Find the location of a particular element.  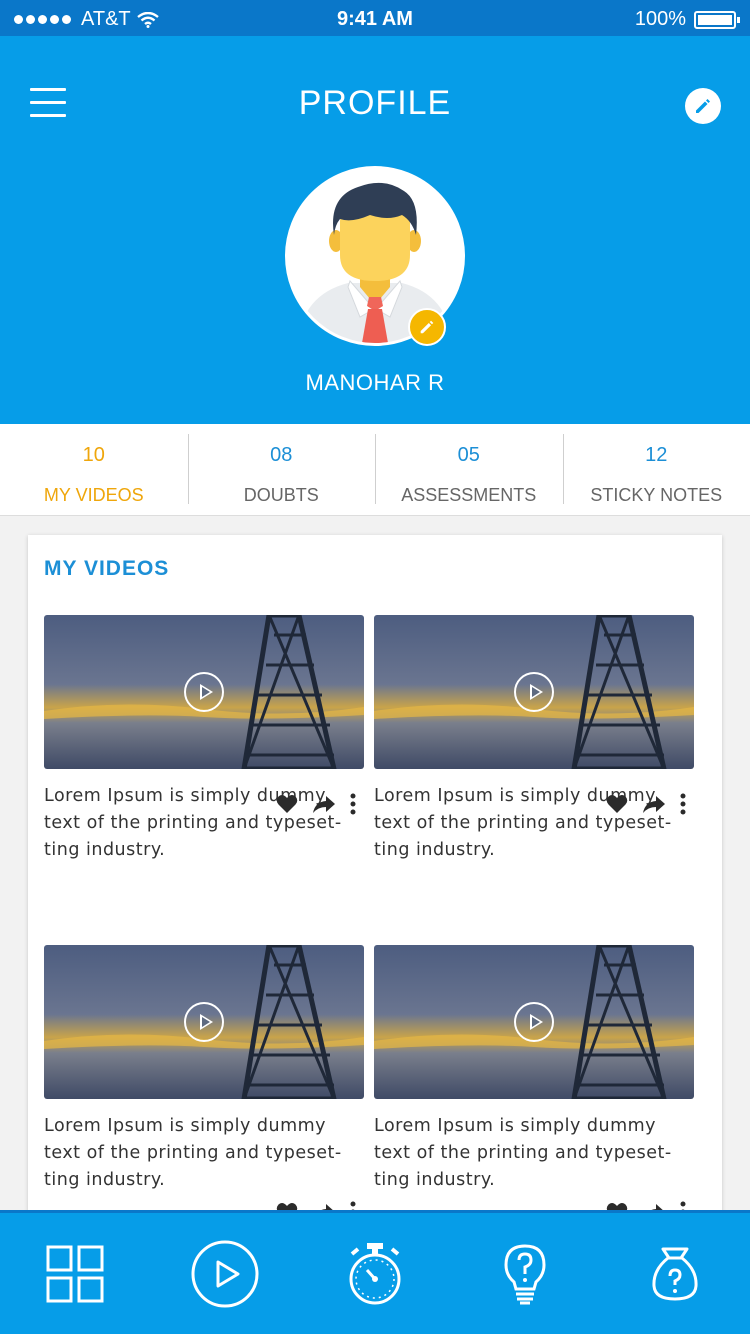

stopwatch-icon is located at coordinates (375, 1273).